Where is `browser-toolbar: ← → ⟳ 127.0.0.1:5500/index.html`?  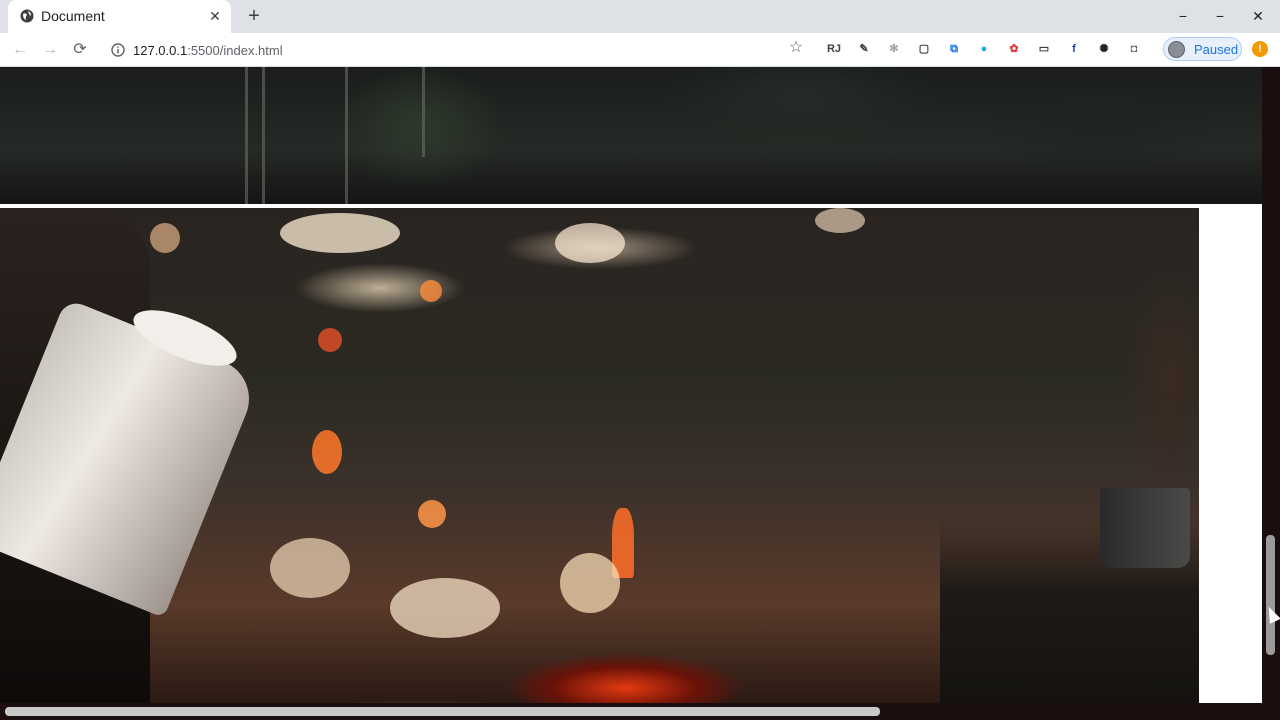 browser-toolbar: ← → ⟳ 127.0.0.1:5500/index.html is located at coordinates (640, 50).